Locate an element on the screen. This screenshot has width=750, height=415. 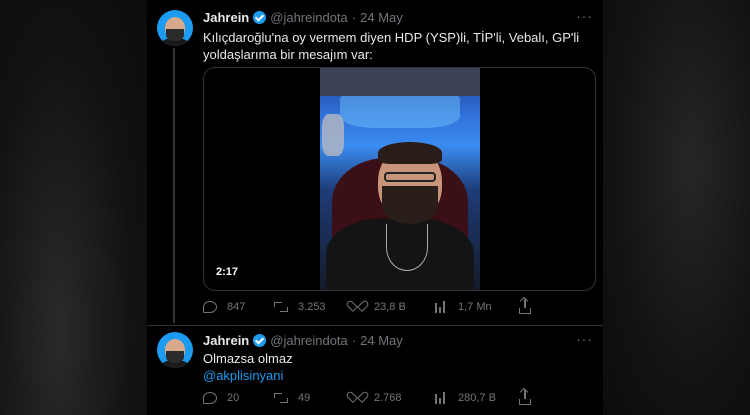
tweet-text: Olmazsa olmaz @akplisinyani is located at coordinates (398, 367).